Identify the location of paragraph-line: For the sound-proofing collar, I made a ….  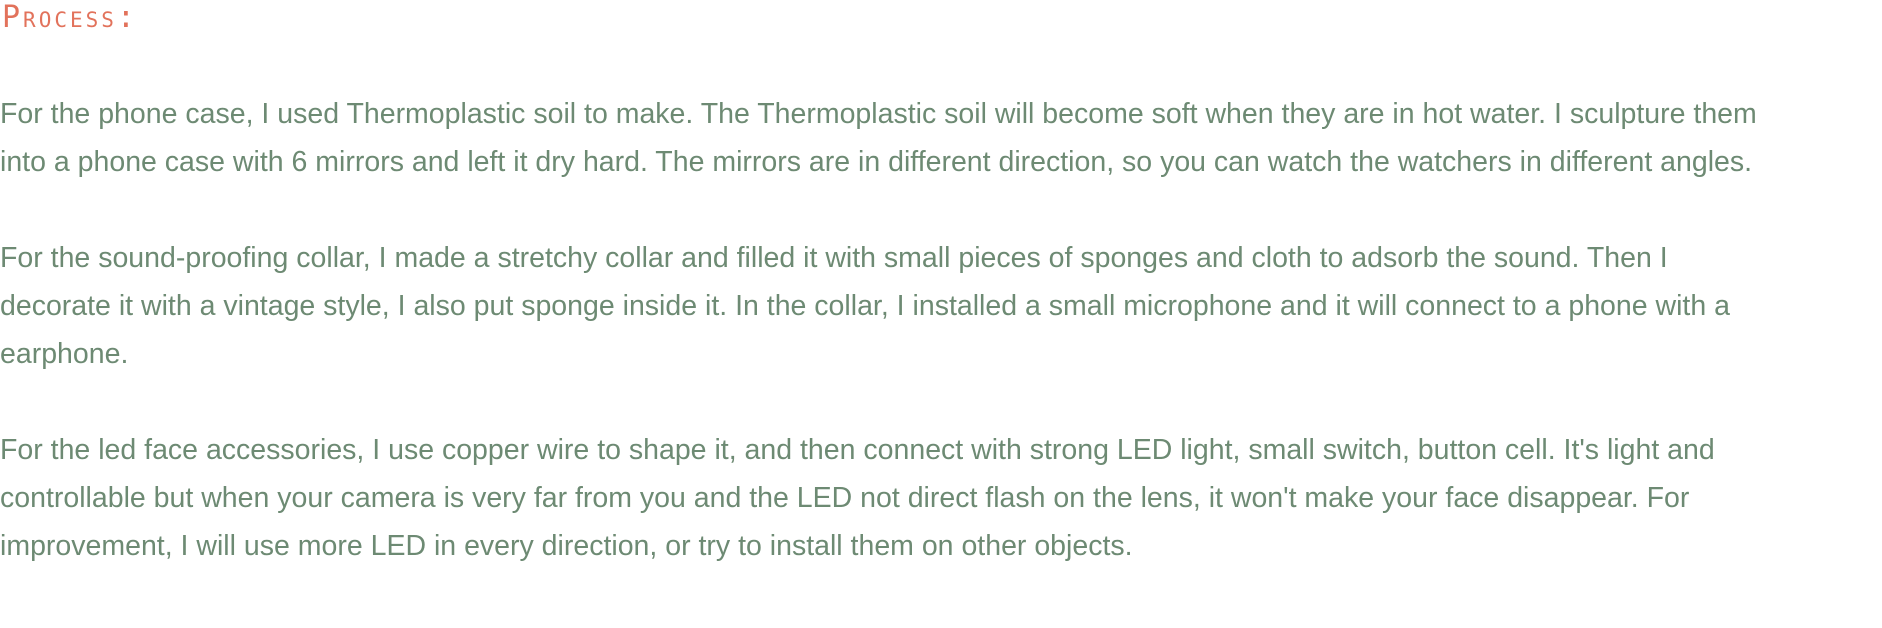
(834, 258).